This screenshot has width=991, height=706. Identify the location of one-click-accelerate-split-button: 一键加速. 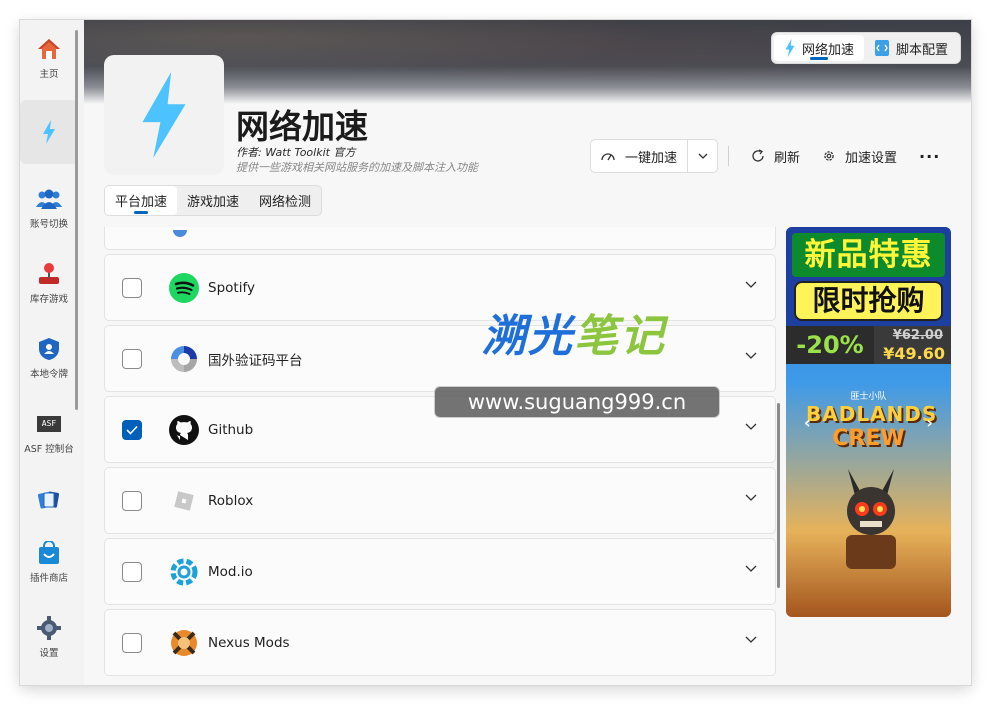
(654, 156).